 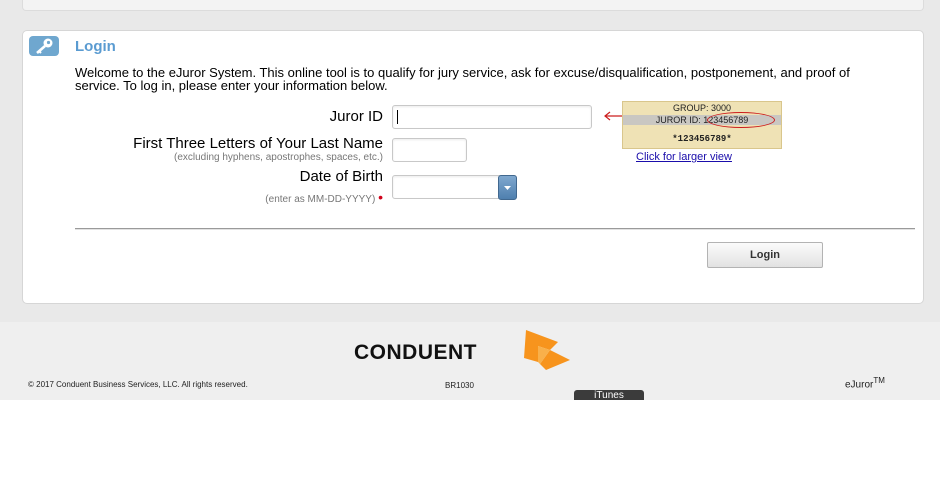 I want to click on trademark-mark: TM, so click(x=879, y=380).